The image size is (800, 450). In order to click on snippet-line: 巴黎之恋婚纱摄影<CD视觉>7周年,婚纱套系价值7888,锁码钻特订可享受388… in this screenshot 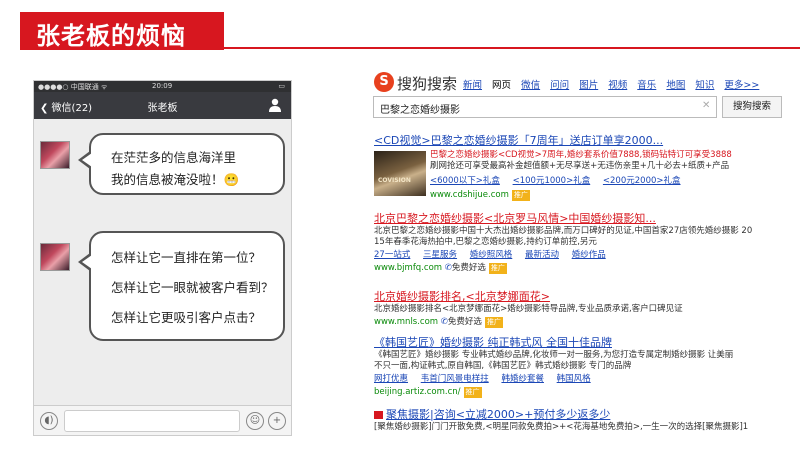, I will do `click(581, 155)`.